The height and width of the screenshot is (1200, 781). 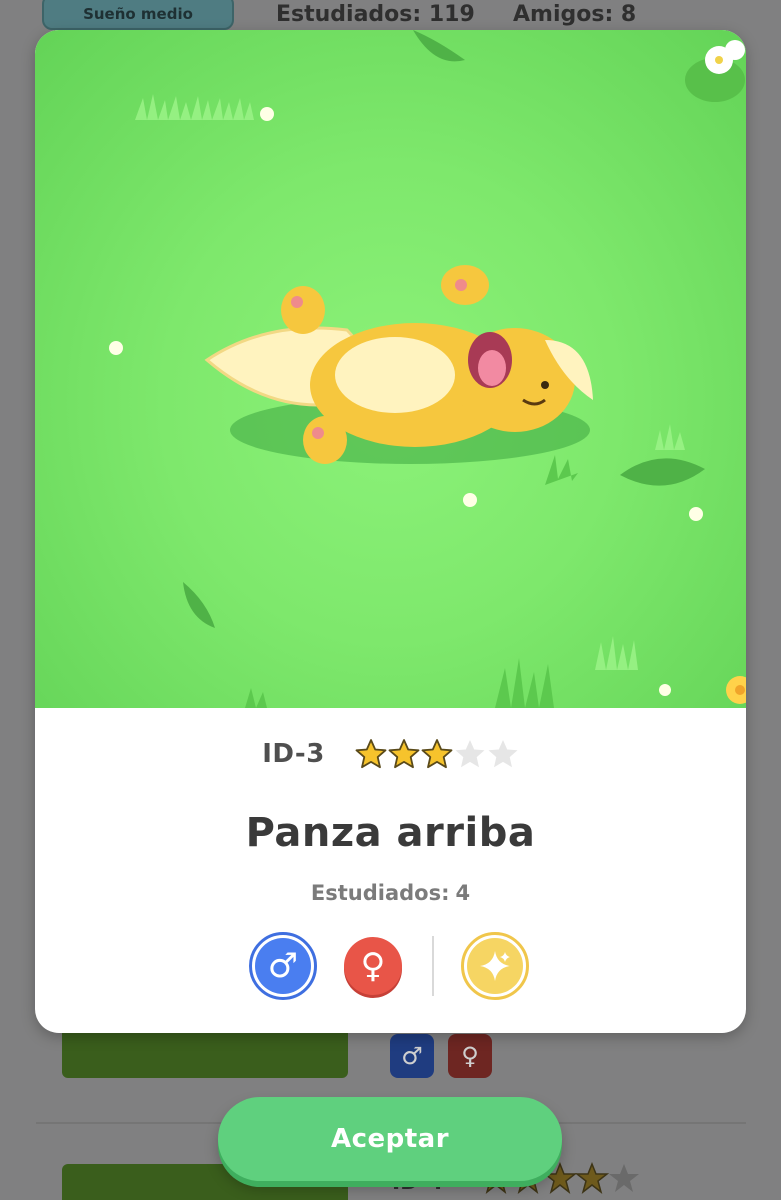 What do you see at coordinates (380, 893) in the screenshot?
I see `studied-label: Estudiados:` at bounding box center [380, 893].